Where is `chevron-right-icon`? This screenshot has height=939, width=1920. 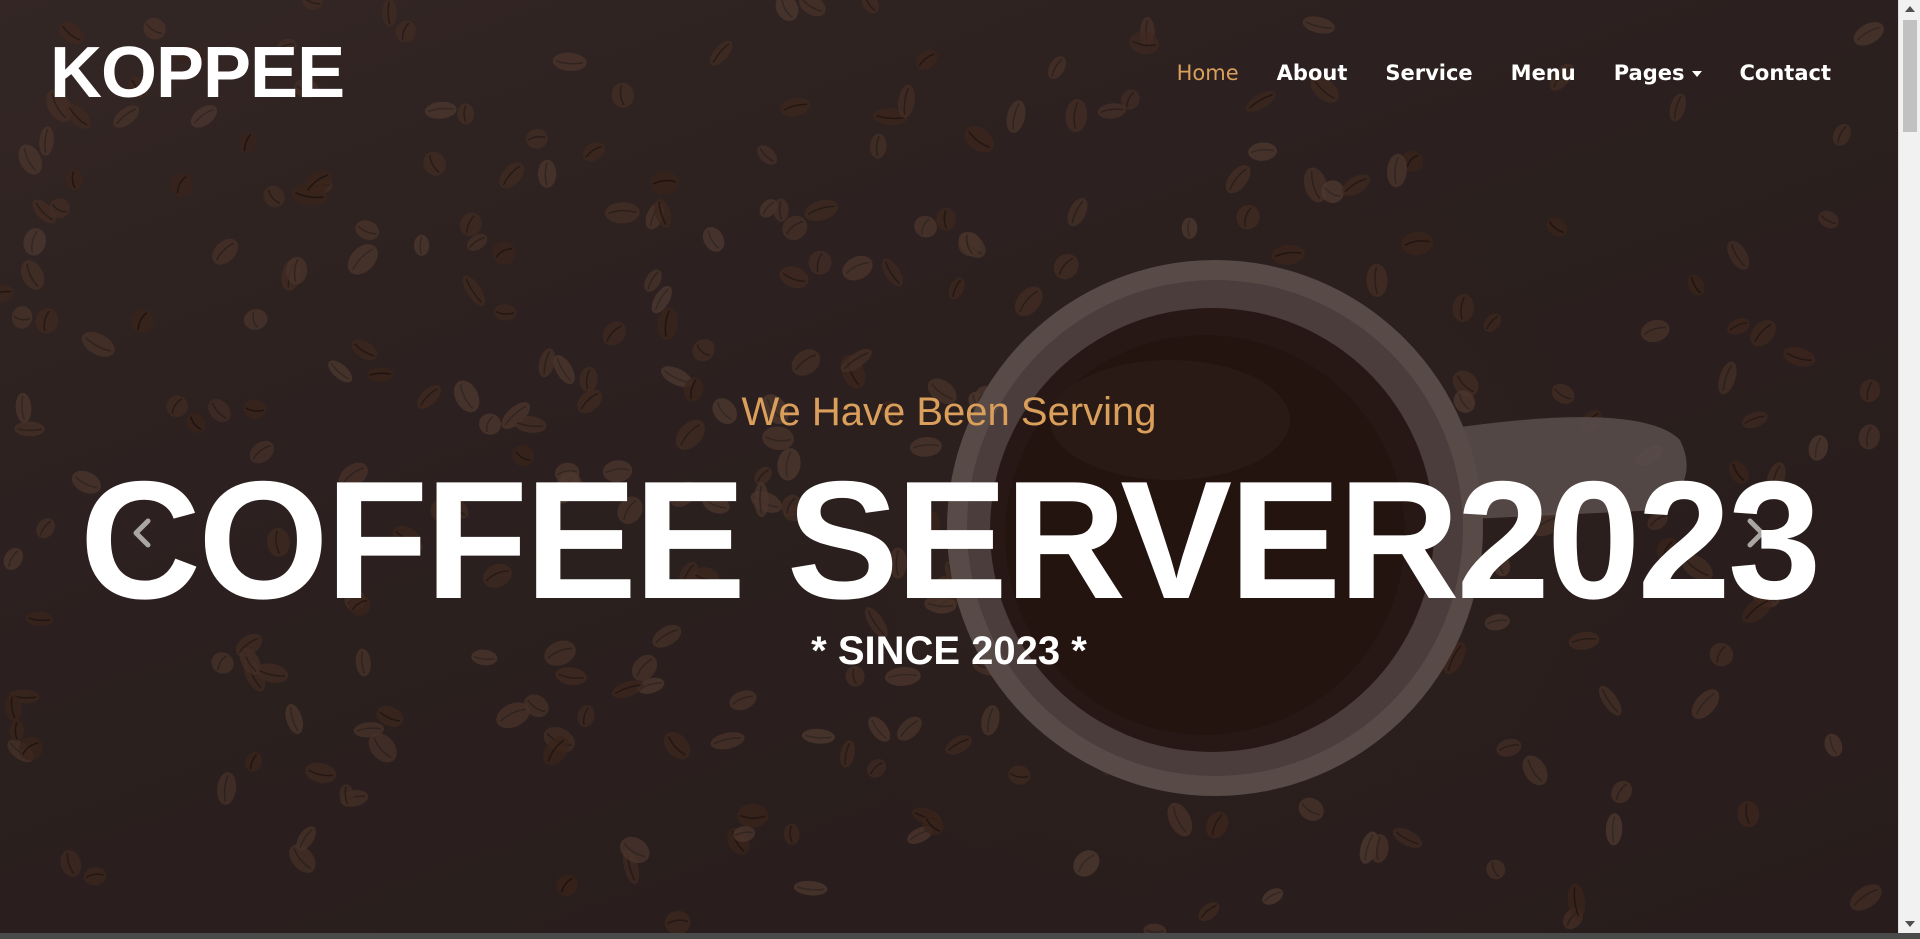 chevron-right-icon is located at coordinates (1756, 533).